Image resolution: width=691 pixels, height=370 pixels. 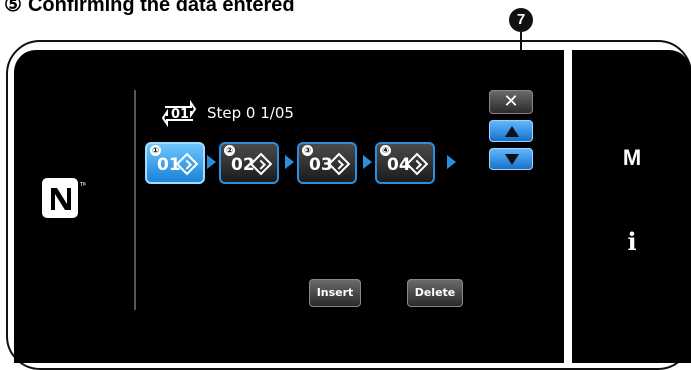 I want to click on screen-divider, so click(x=135, y=200).